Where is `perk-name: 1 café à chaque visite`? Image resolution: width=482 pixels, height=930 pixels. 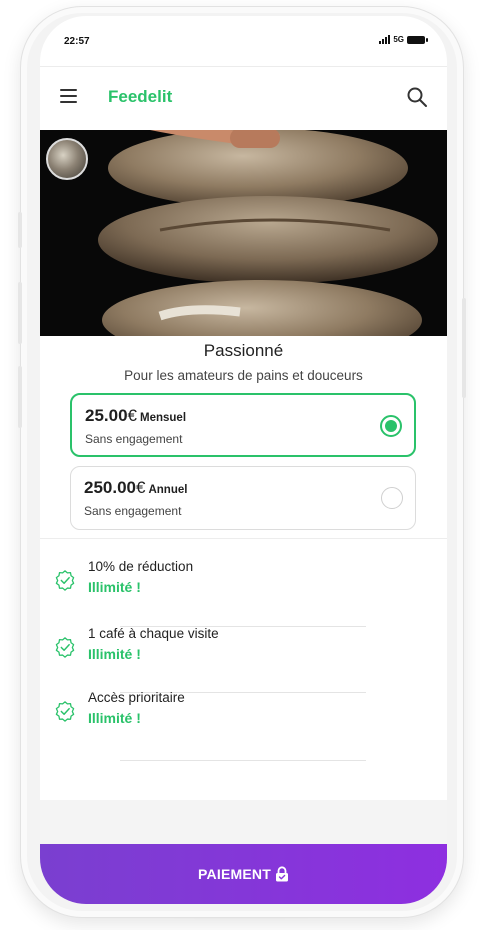
perk-name: 1 café à chaque visite is located at coordinates (153, 633).